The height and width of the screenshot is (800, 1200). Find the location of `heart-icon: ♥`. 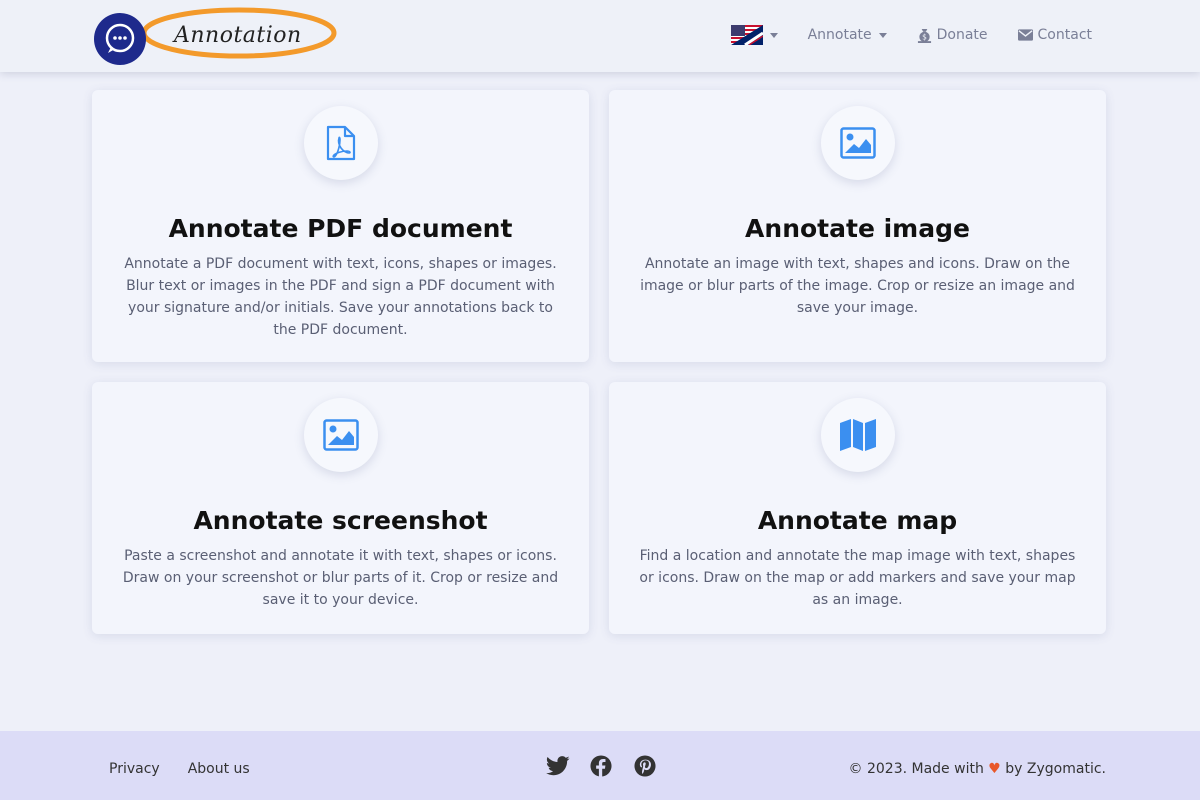

heart-icon: ♥ is located at coordinates (994, 769).